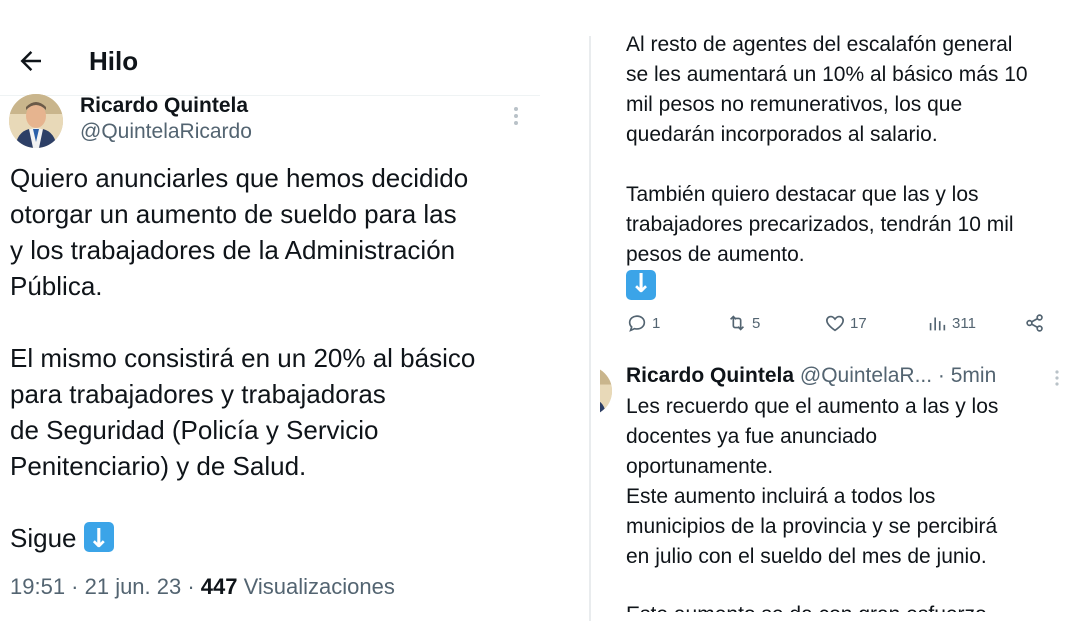 Image resolution: width=1080 pixels, height=628 pixels. I want to click on back-arrow-icon, so click(31, 61).